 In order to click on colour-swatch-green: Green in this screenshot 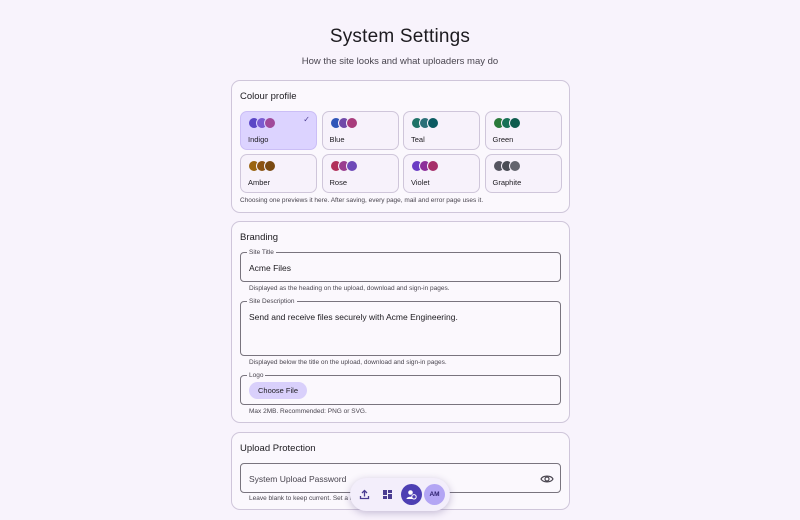, I will do `click(523, 130)`.